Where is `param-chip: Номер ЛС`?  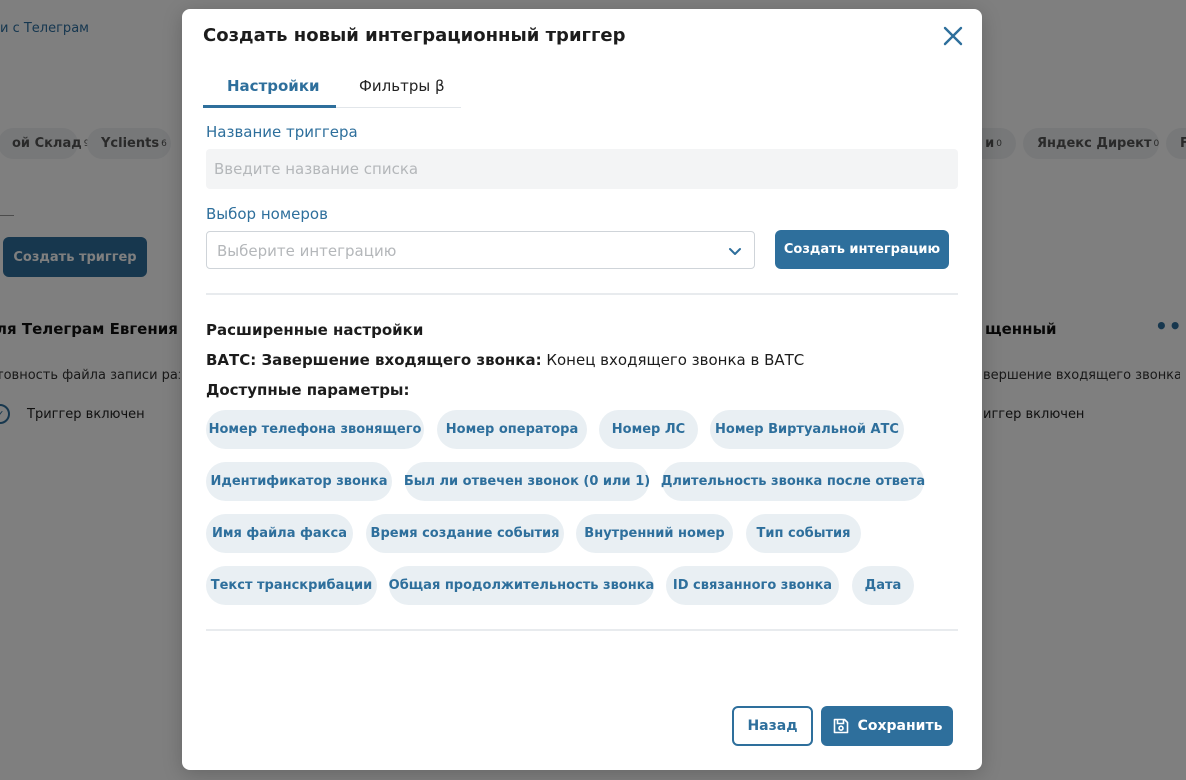
param-chip: Номер ЛС is located at coordinates (648, 429).